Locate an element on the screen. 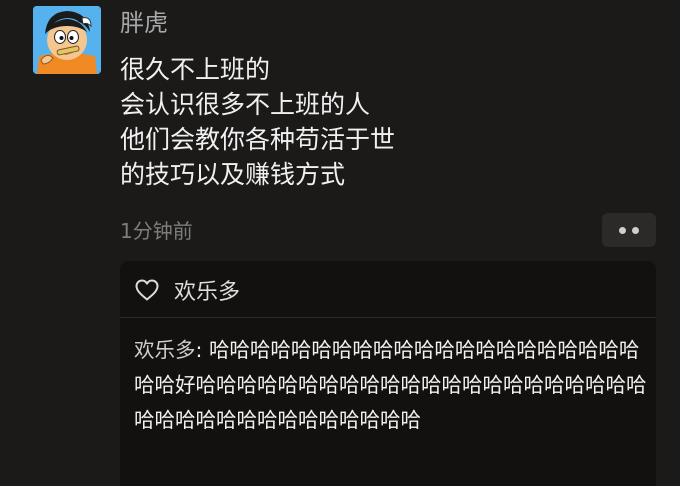 The image size is (680, 486). like-user-name: 欢乐多 is located at coordinates (207, 290).